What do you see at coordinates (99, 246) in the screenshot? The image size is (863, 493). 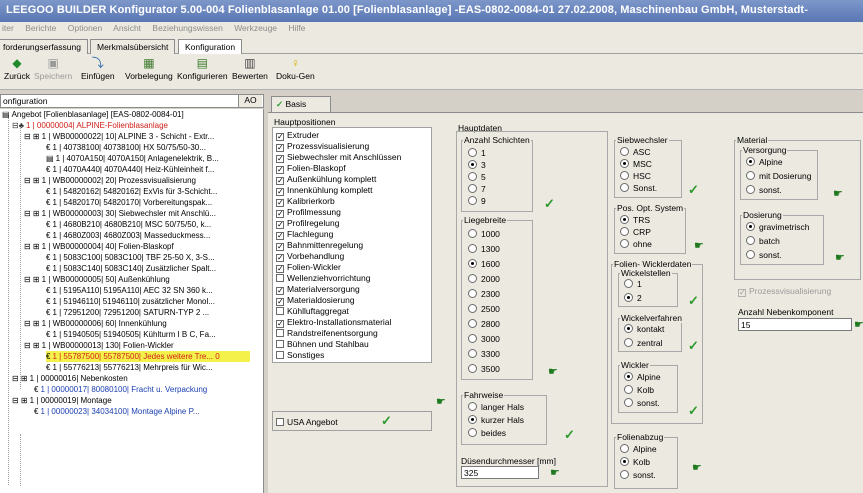 I see `tree-item-group: ⊟ ⊞ 1 | WB00000004| 40| Folien-Blaskopf` at bounding box center [99, 246].